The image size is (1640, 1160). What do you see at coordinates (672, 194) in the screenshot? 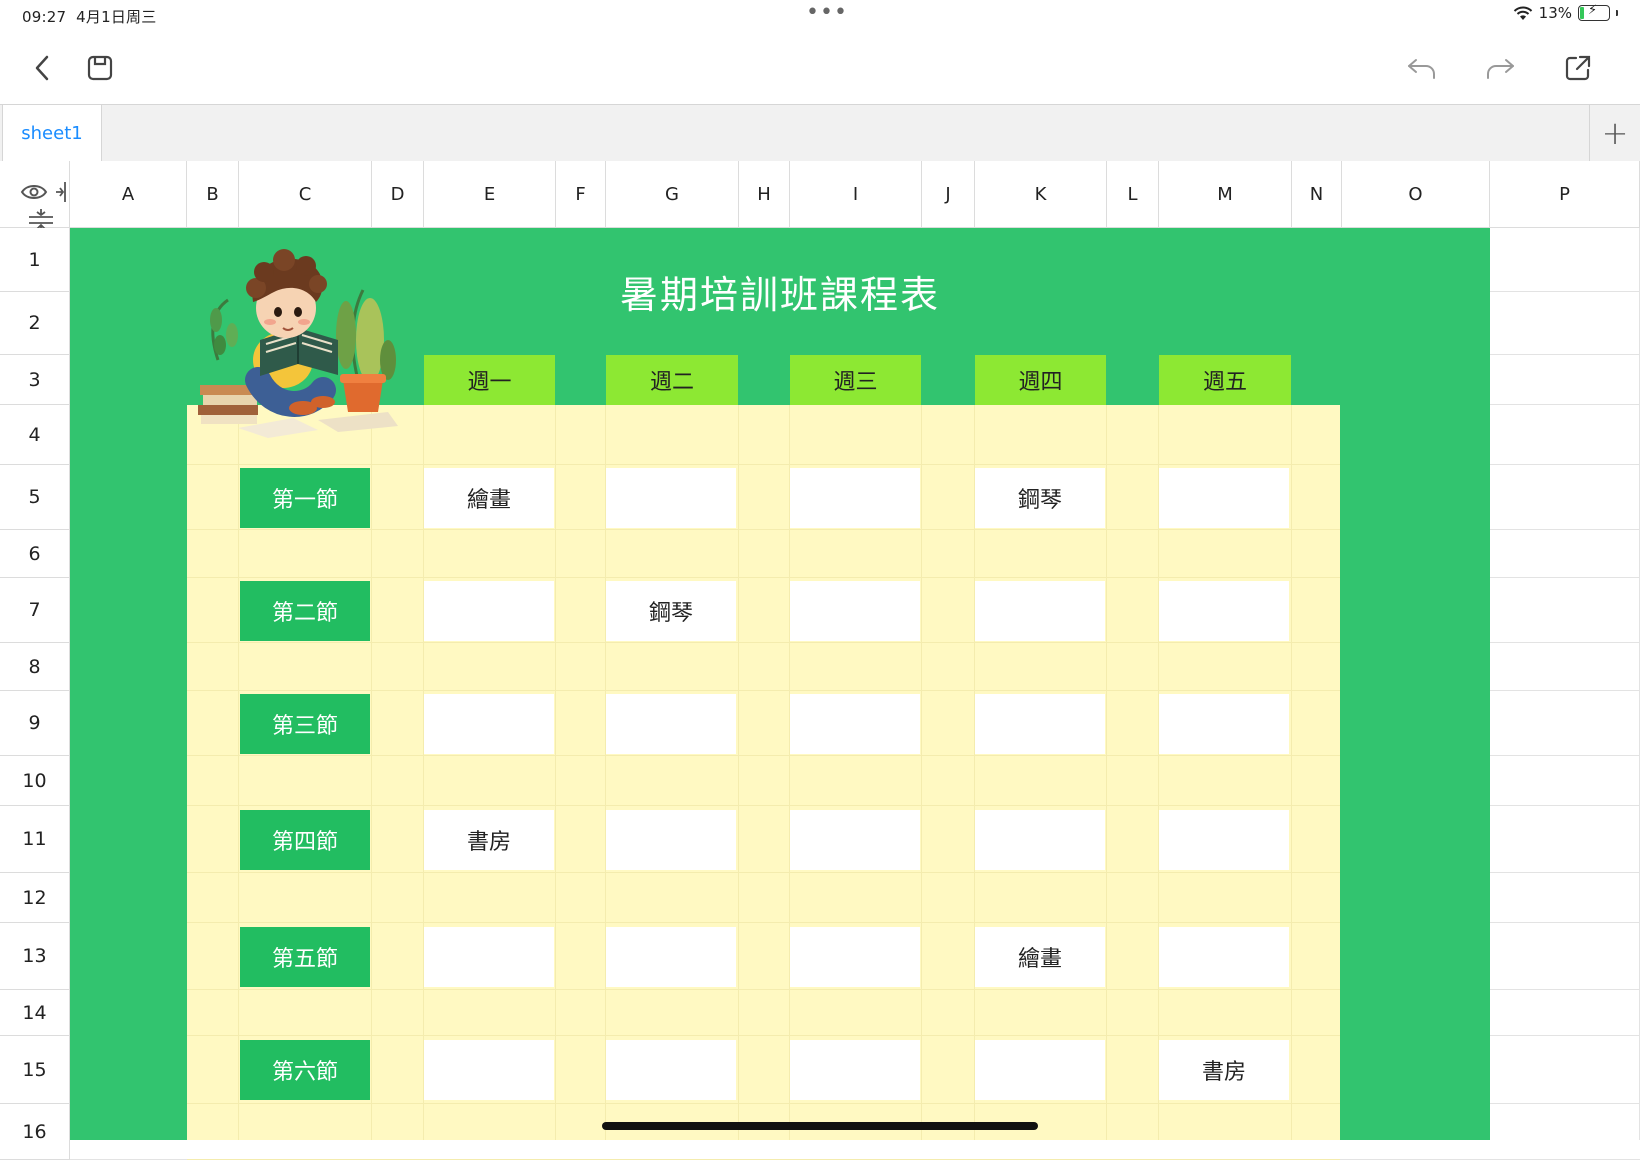
I see `column-header-g: G` at bounding box center [672, 194].